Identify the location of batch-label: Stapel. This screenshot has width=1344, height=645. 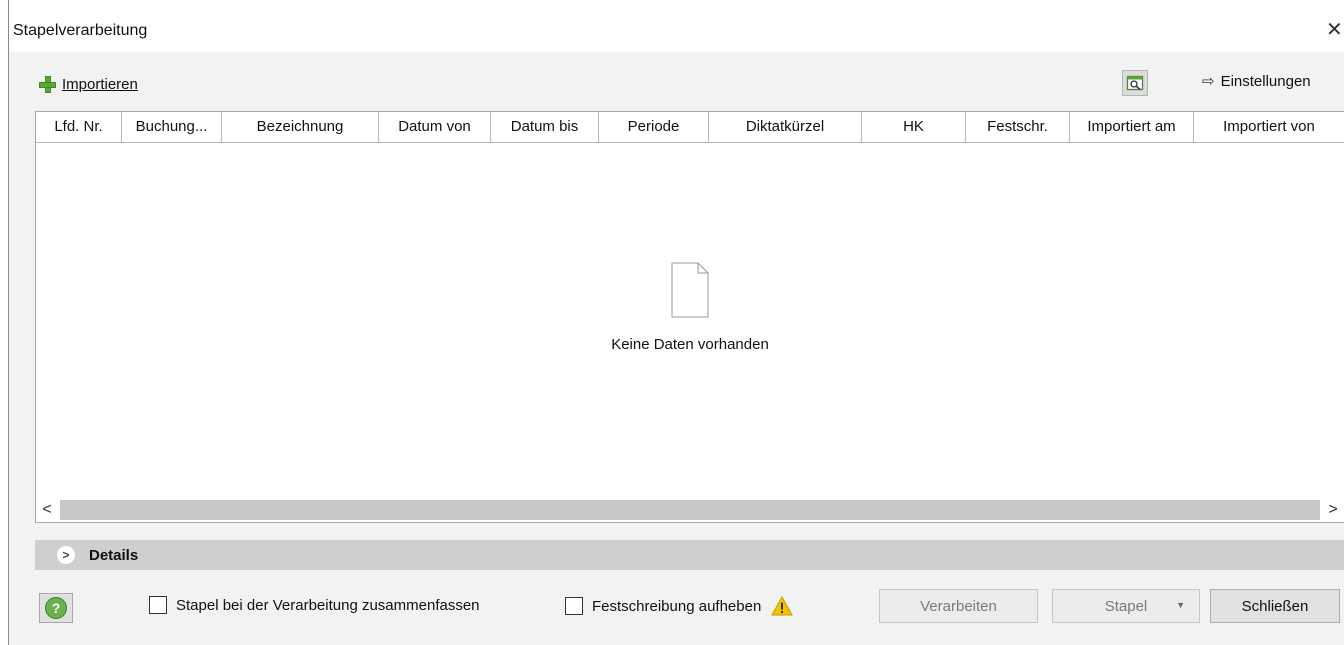
(1126, 606).